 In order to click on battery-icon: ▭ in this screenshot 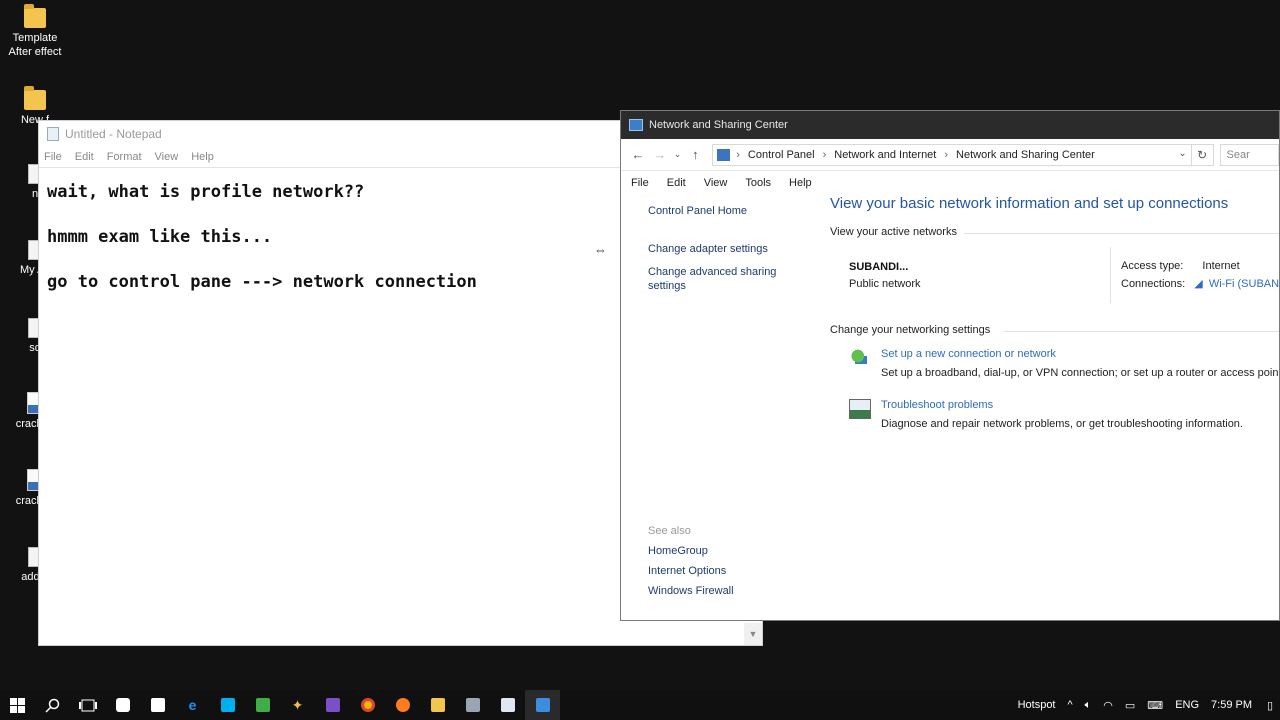, I will do `click(1130, 705)`.